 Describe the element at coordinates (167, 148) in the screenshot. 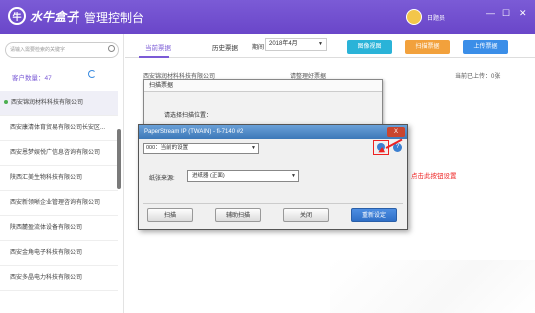

I see `scanner-profile-value: 000：当前的设置` at that location.